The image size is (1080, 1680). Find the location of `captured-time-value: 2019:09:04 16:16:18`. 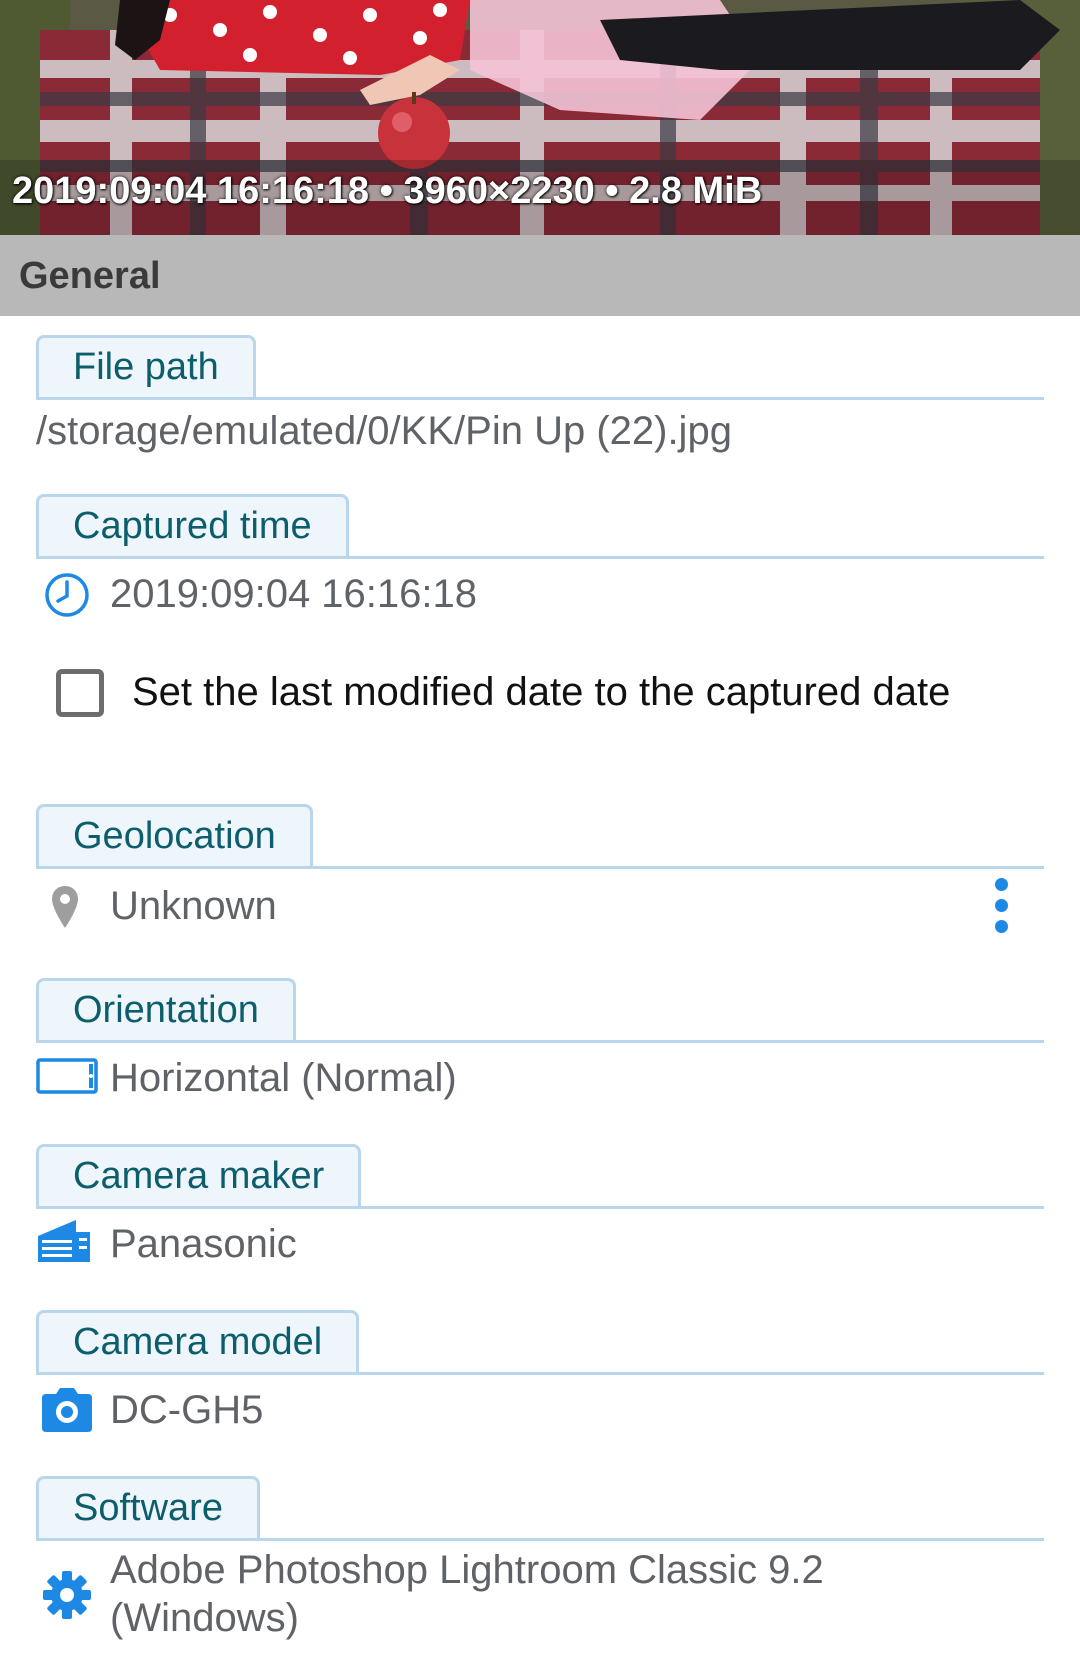

captured-time-value: 2019:09:04 16:16:18 is located at coordinates (293, 594).